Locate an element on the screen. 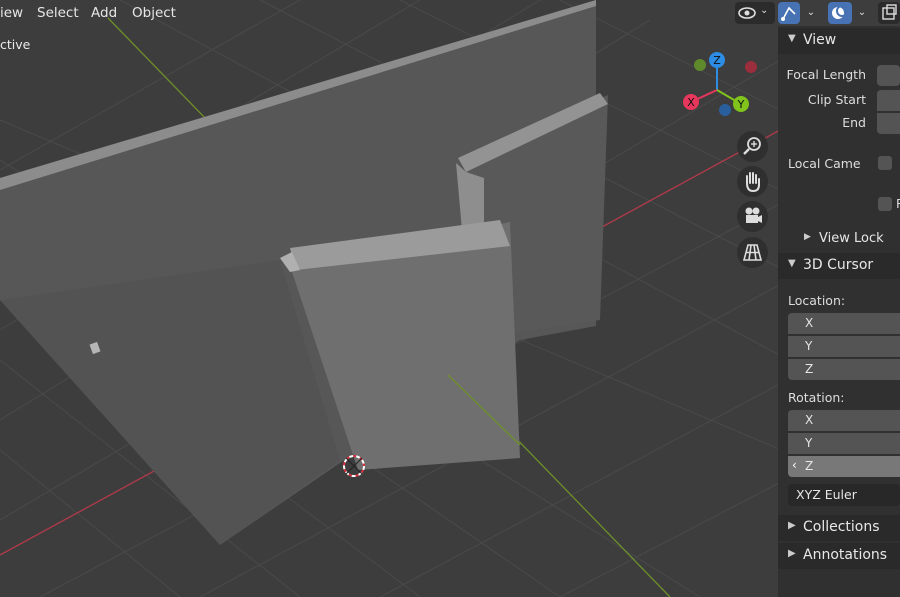 The image size is (900, 597). overlay-toggle is located at coordinates (840, 13).